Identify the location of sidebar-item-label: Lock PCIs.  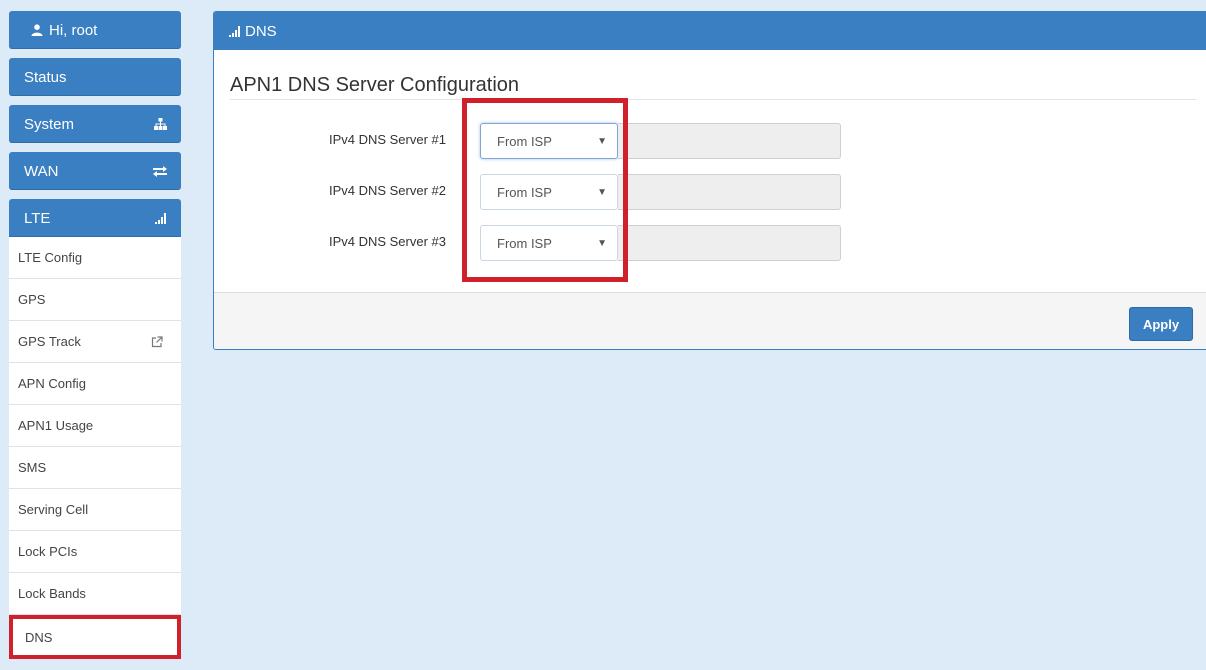
(48, 551).